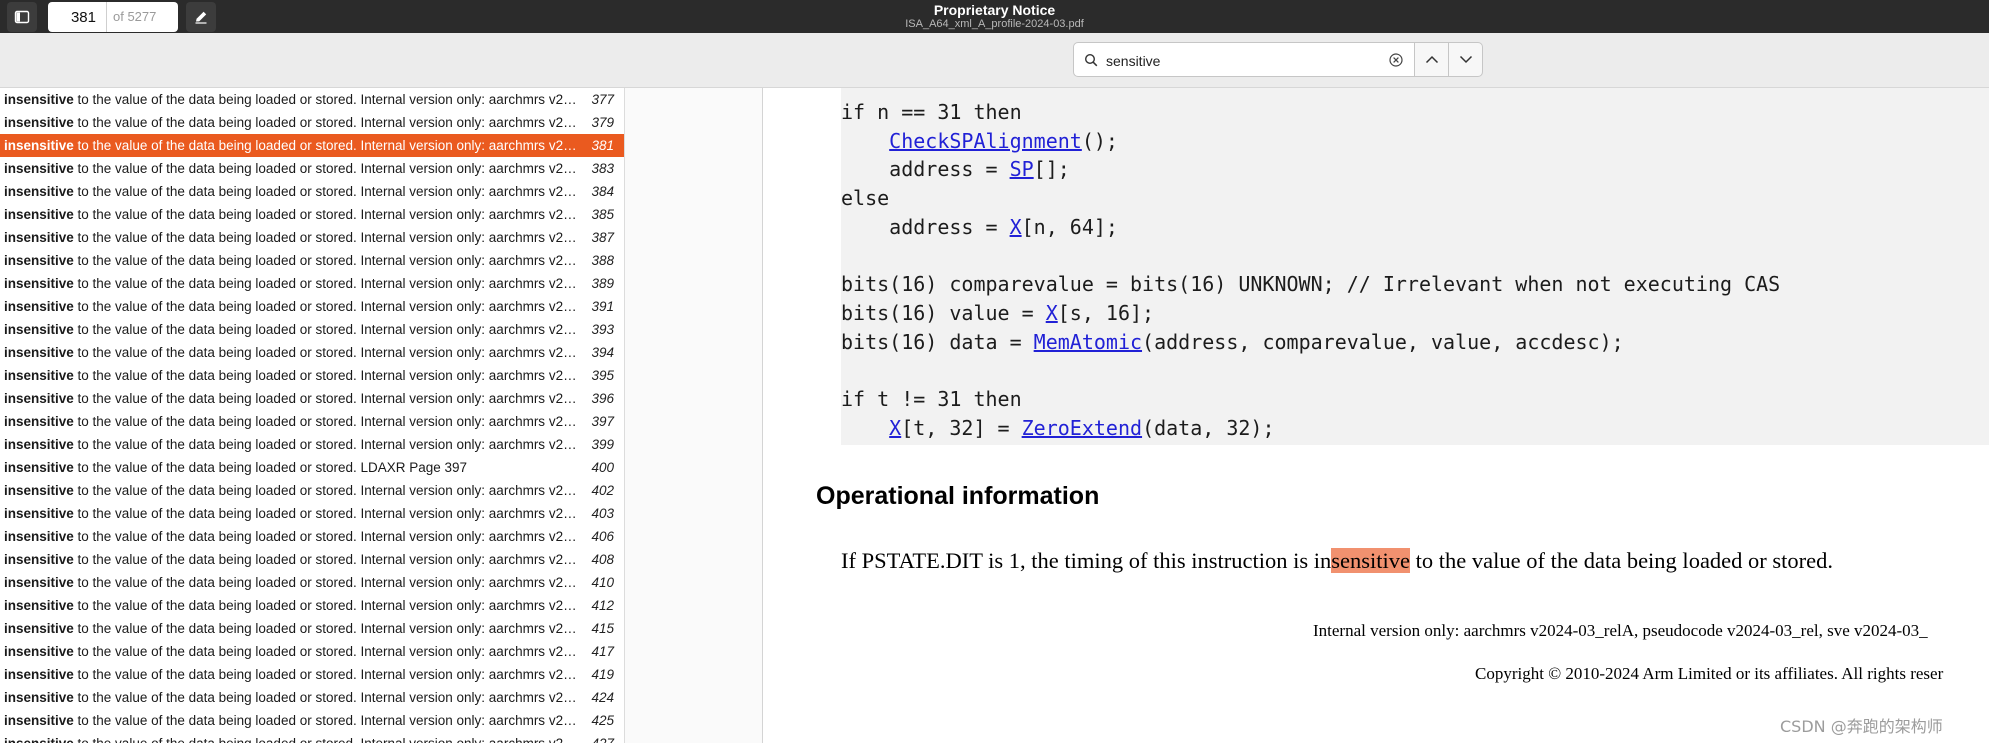  I want to click on chevron-up-icon, so click(1432, 59).